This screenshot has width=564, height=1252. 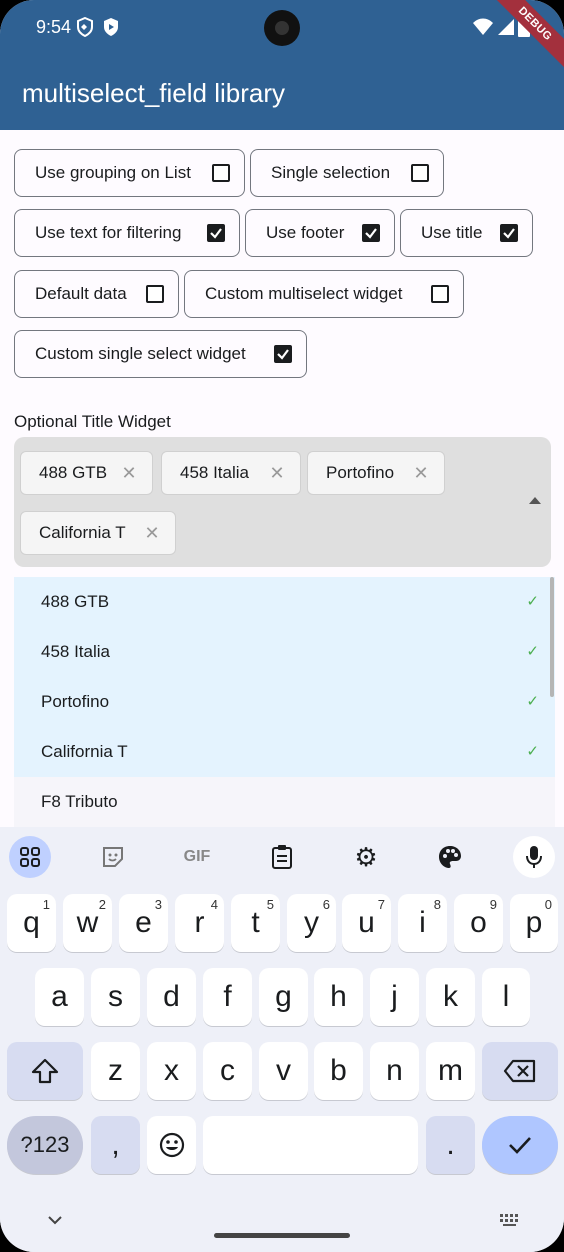 I want to click on chip-label: California T, so click(x=82, y=532).